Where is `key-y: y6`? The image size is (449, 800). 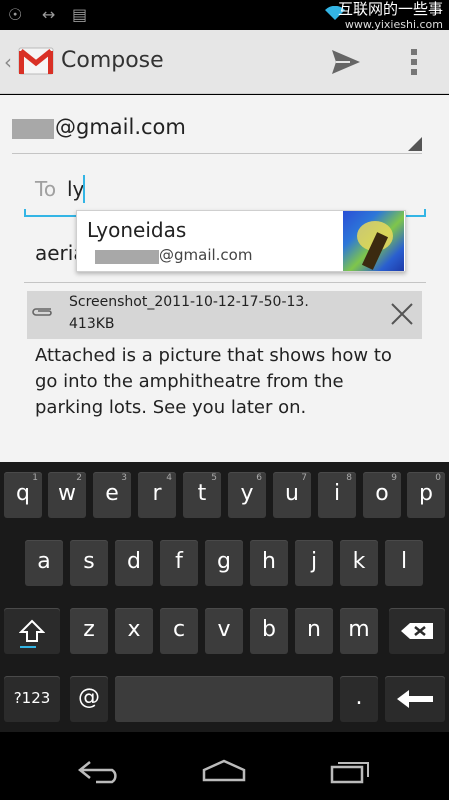 key-y: y6 is located at coordinates (247, 495).